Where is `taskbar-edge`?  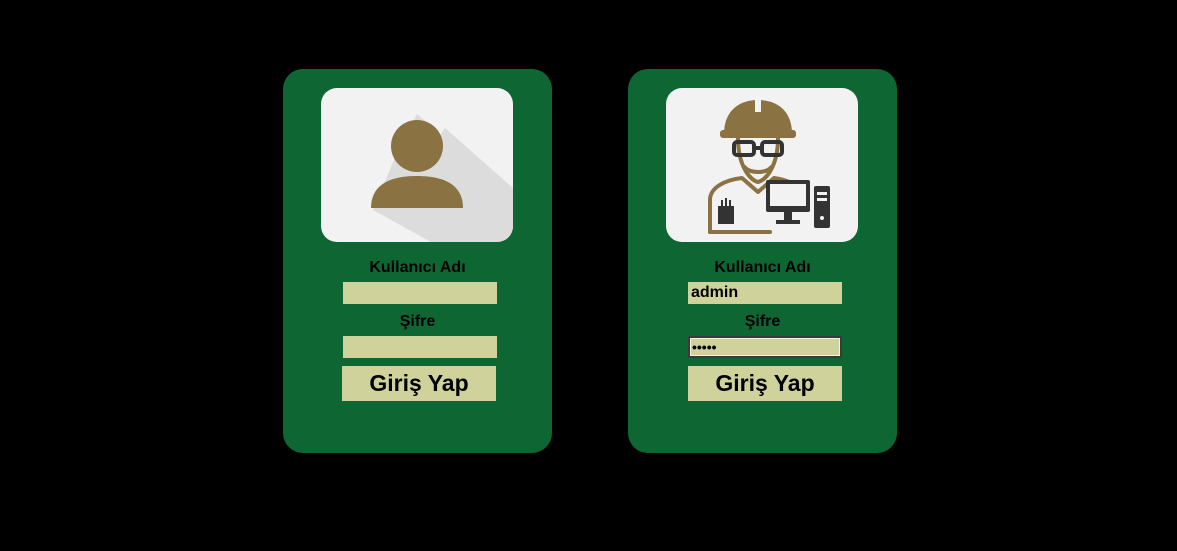 taskbar-edge is located at coordinates (588, 549).